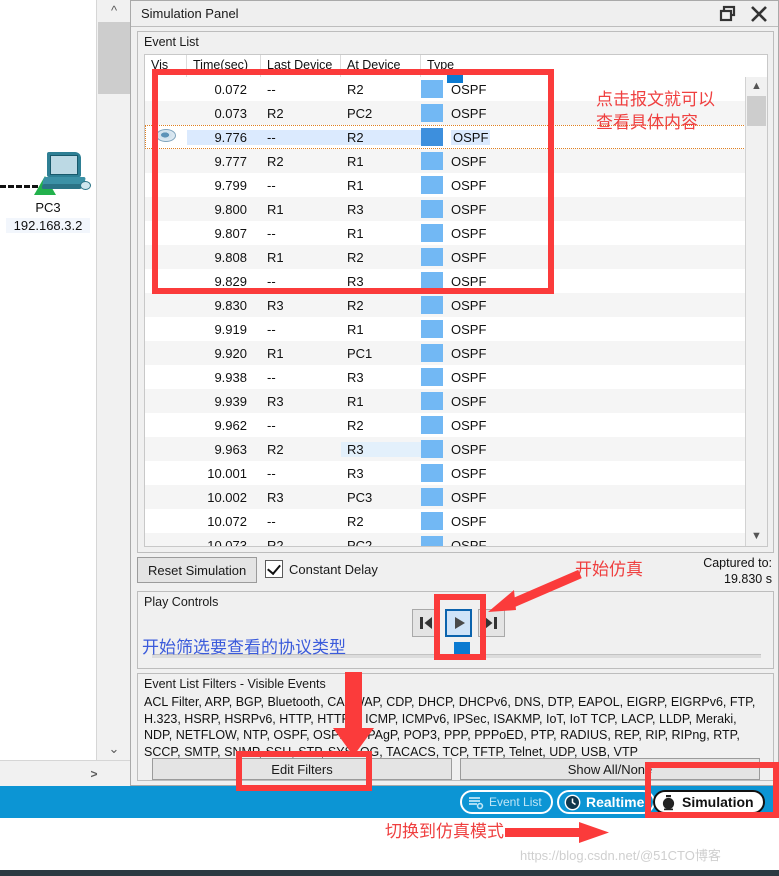  Describe the element at coordinates (275, 542) in the screenshot. I see `cell-last-device: R2` at that location.